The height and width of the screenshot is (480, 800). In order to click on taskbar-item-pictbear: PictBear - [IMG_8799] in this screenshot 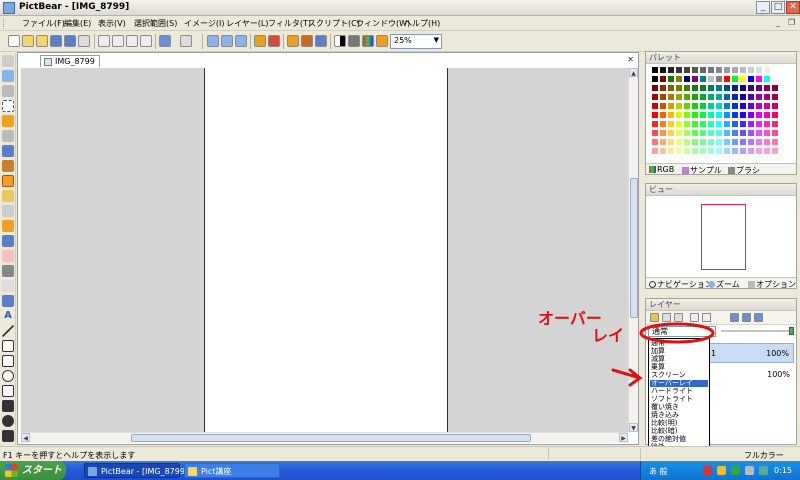, I will do `click(136, 470)`.